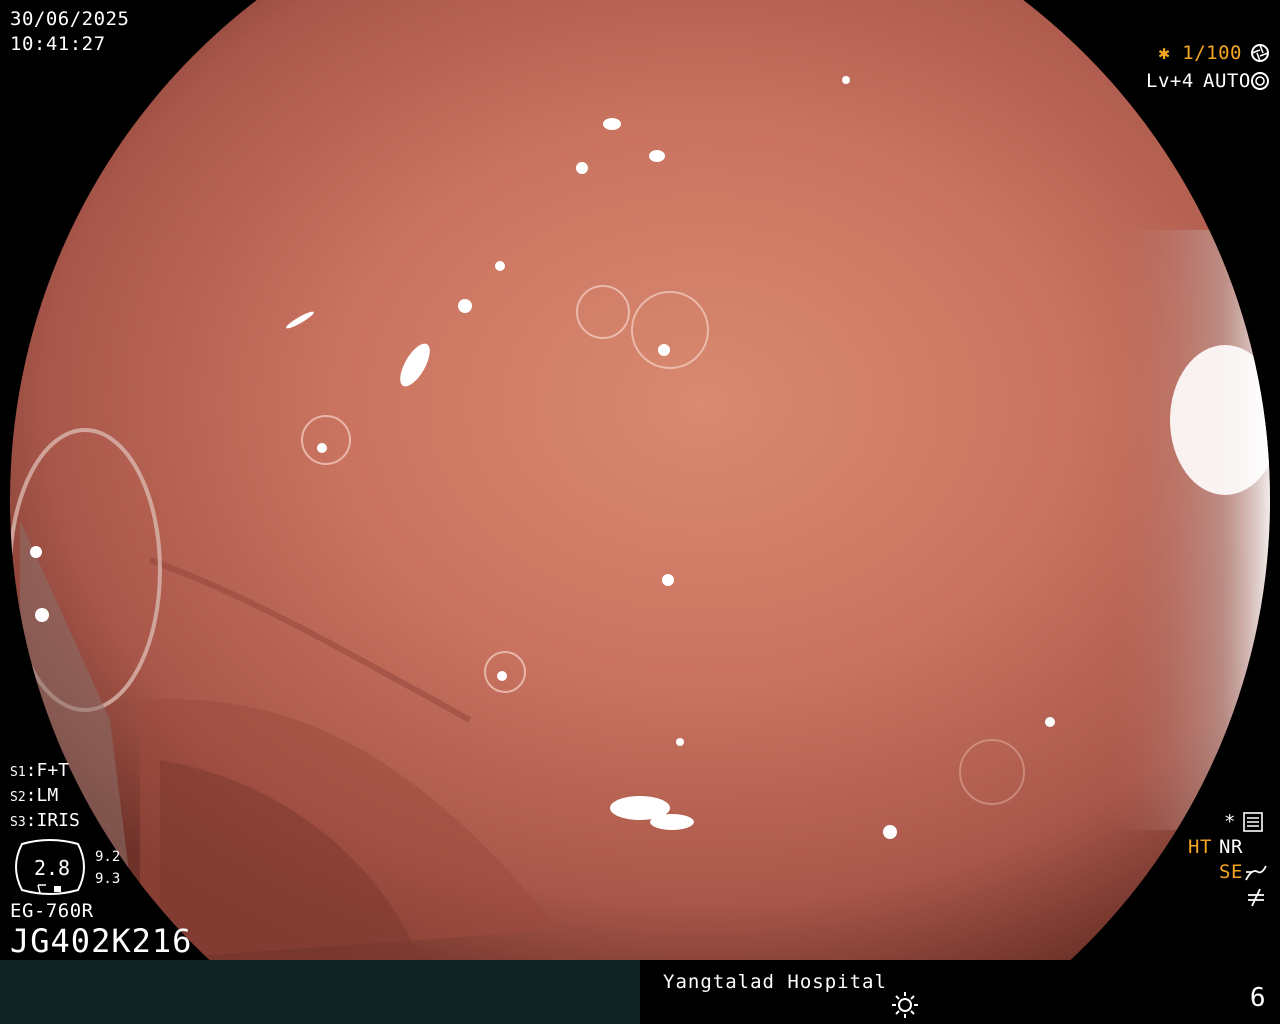  What do you see at coordinates (18, 797) in the screenshot?
I see `switch-s2-key: S2` at bounding box center [18, 797].